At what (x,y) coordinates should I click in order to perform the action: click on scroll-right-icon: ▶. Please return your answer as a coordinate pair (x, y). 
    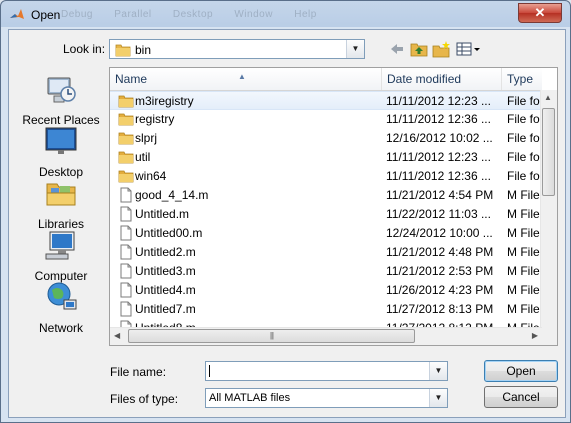
    Looking at the image, I should click on (535, 335).